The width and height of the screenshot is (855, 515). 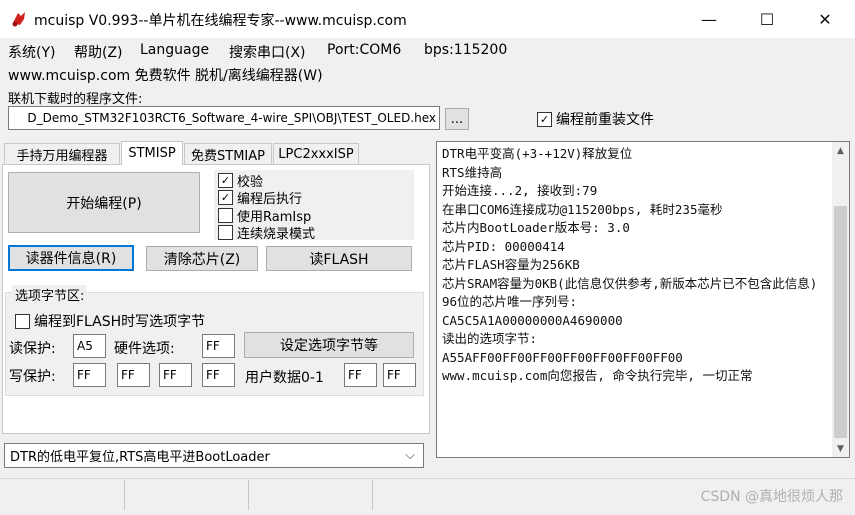 What do you see at coordinates (174, 50) in the screenshot?
I see `menu-language: Language` at bounding box center [174, 50].